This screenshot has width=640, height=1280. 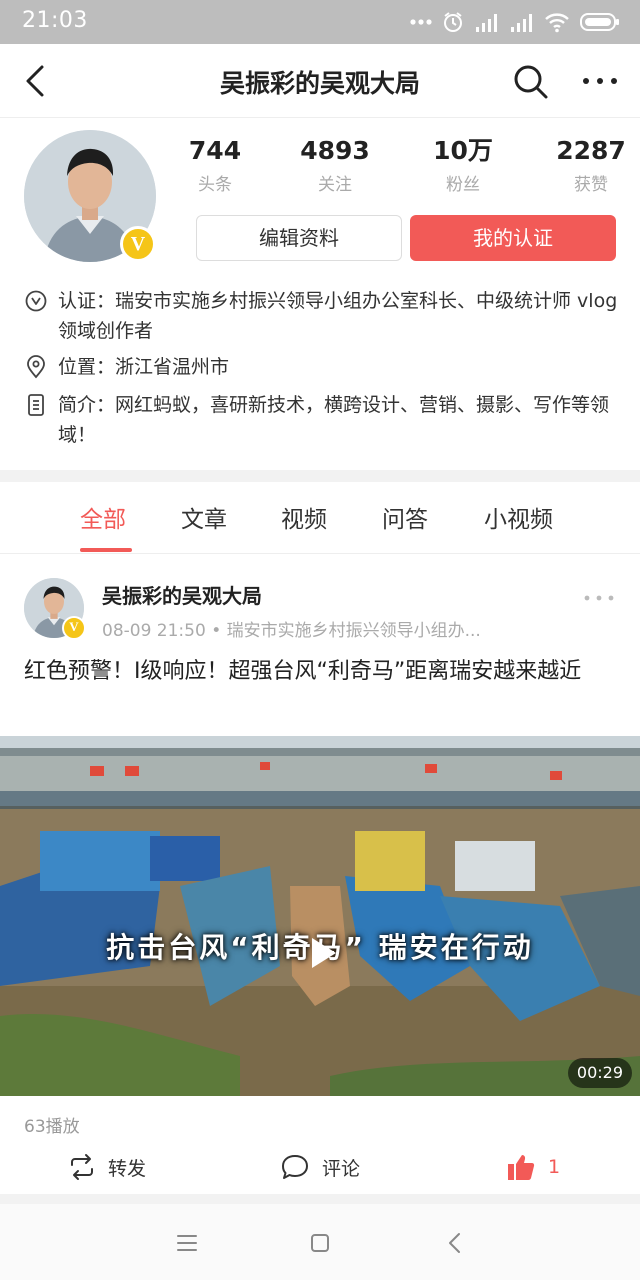 What do you see at coordinates (144, 367) in the screenshot?
I see `location-text: 位置：浙江省温州市` at bounding box center [144, 367].